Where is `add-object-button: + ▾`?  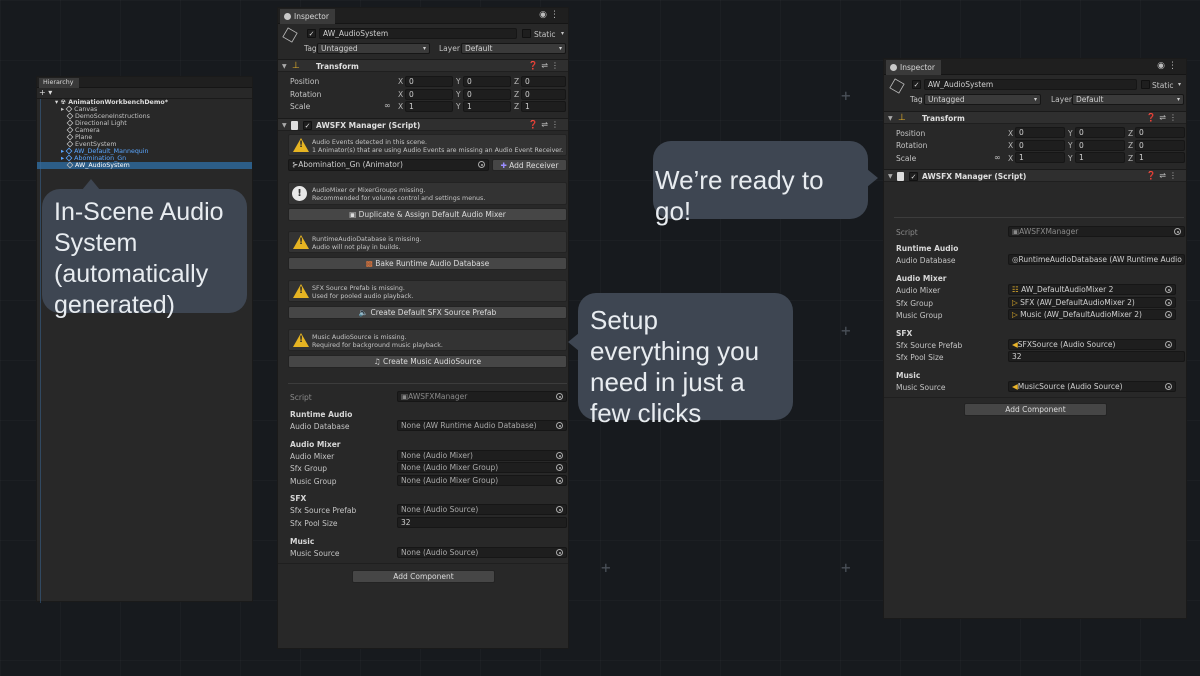 add-object-button: + ▾ is located at coordinates (45, 92).